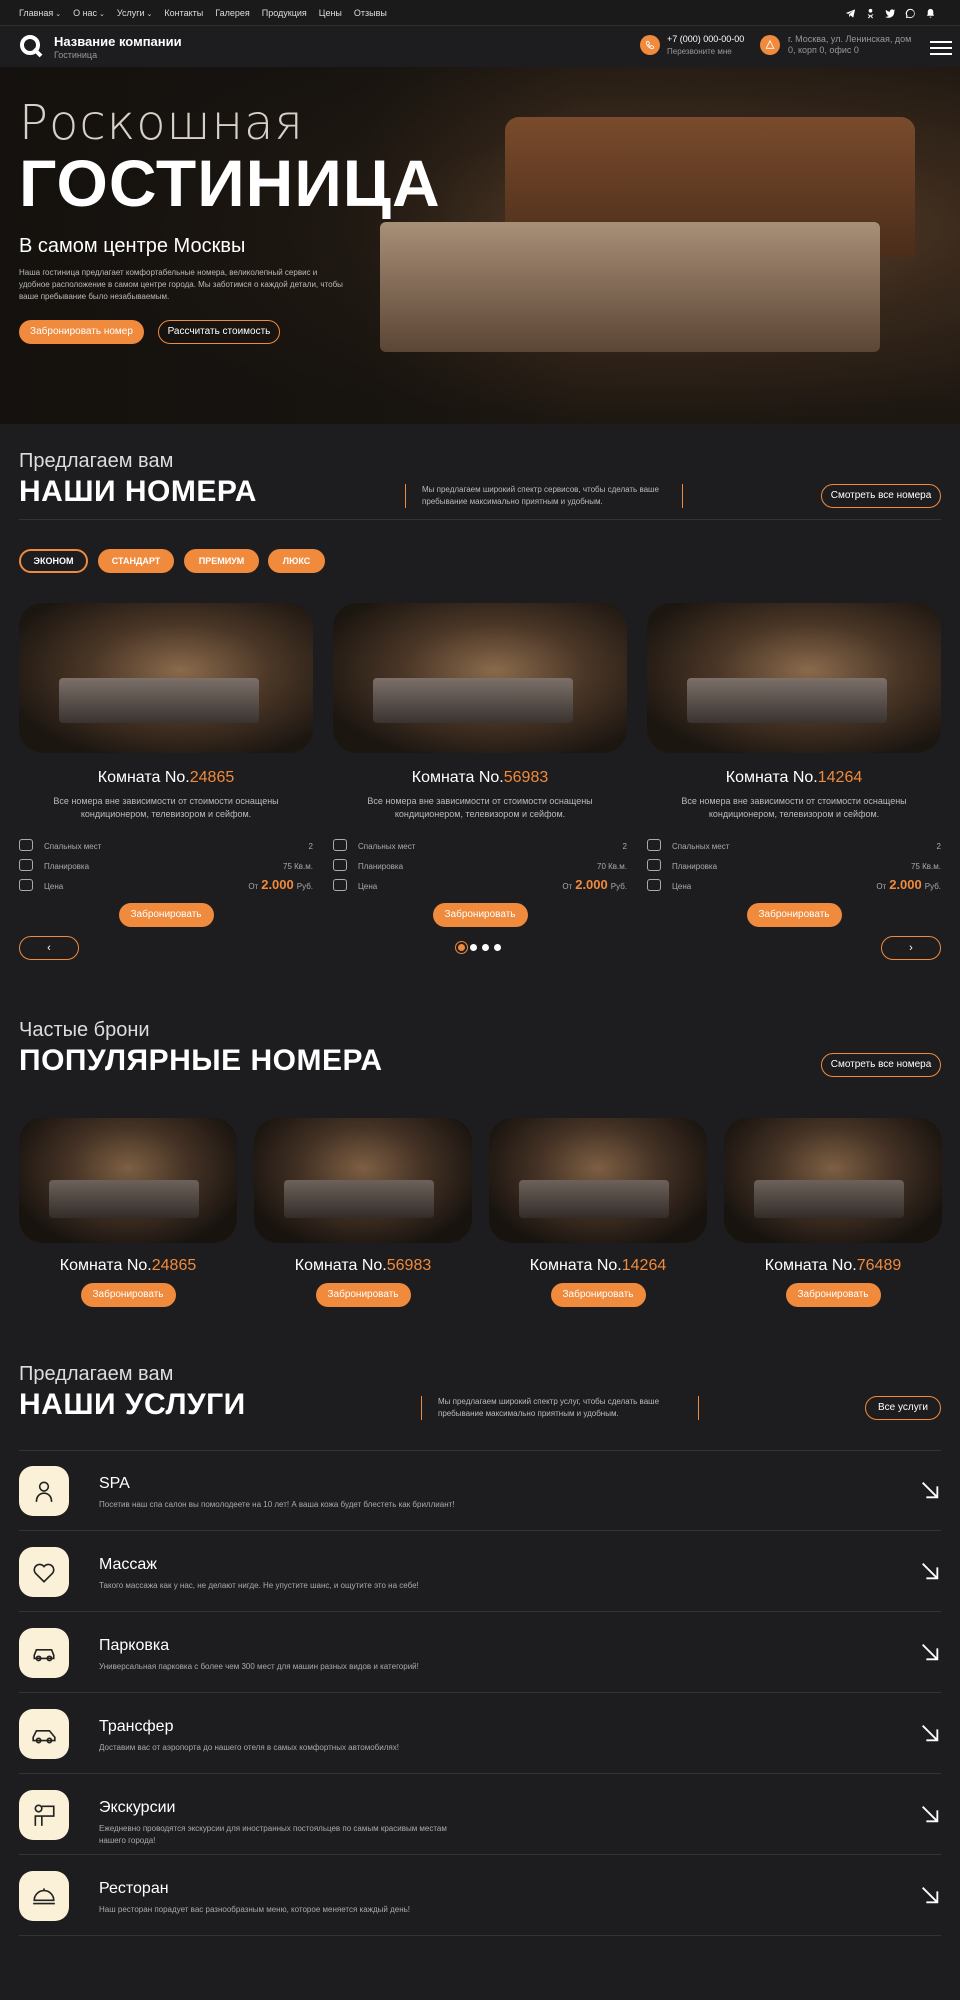  What do you see at coordinates (910, 12) in the screenshot?
I see `whatsapp-icon` at bounding box center [910, 12].